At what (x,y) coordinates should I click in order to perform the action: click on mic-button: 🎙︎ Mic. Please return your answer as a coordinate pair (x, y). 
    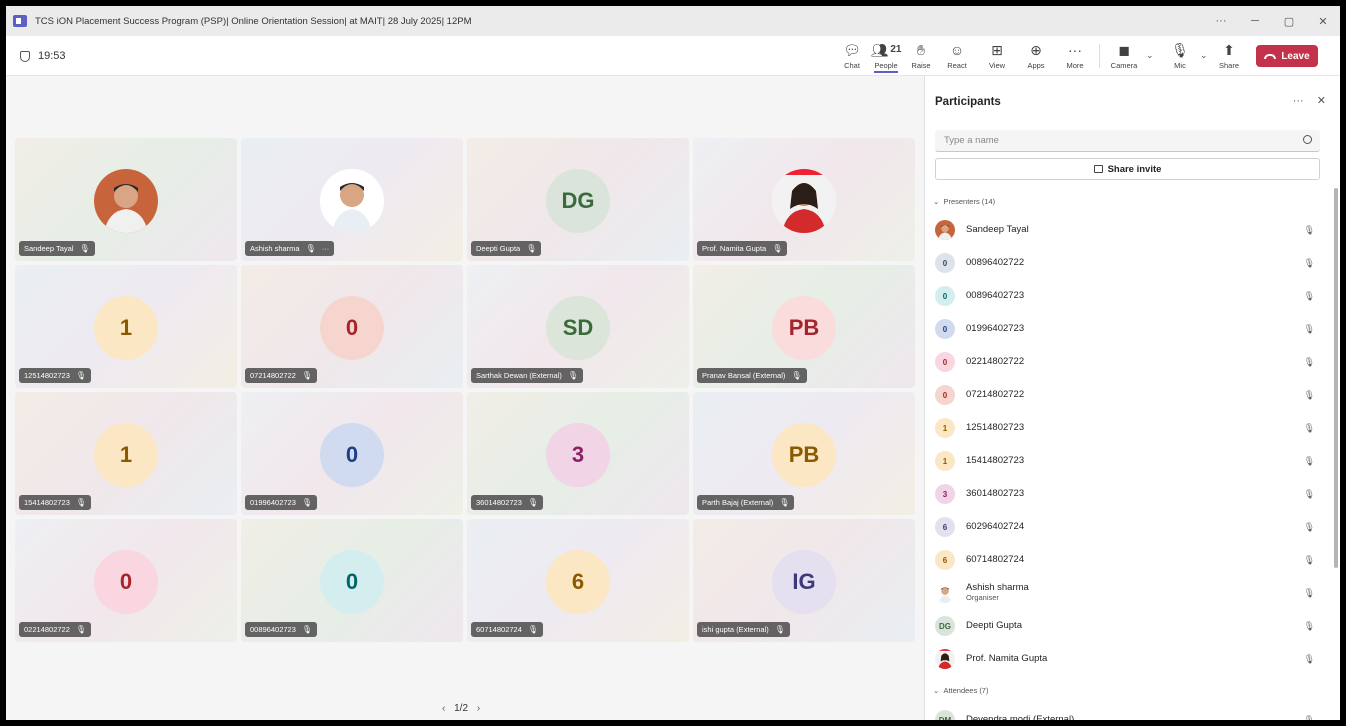
    Looking at the image, I should click on (1180, 57).